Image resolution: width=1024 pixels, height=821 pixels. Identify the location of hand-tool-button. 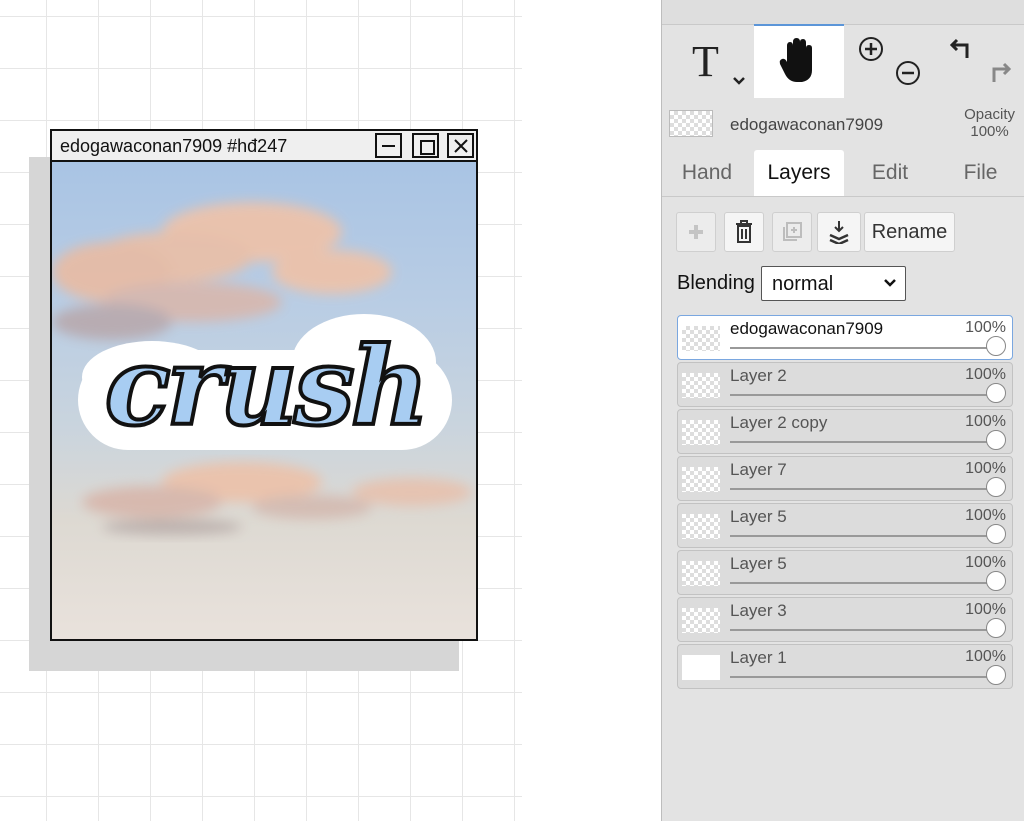
(799, 61).